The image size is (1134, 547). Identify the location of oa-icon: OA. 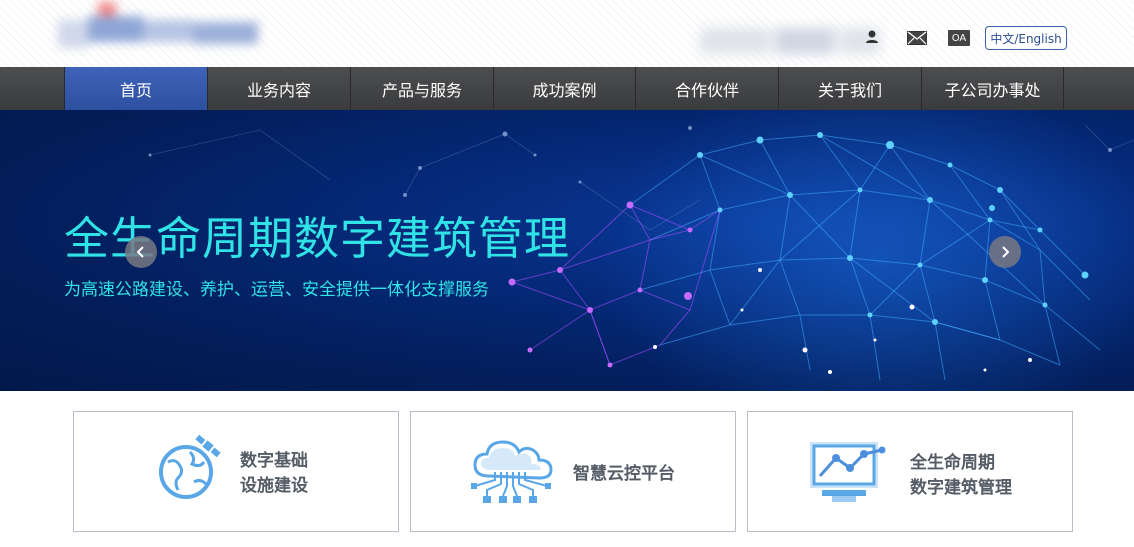
(959, 38).